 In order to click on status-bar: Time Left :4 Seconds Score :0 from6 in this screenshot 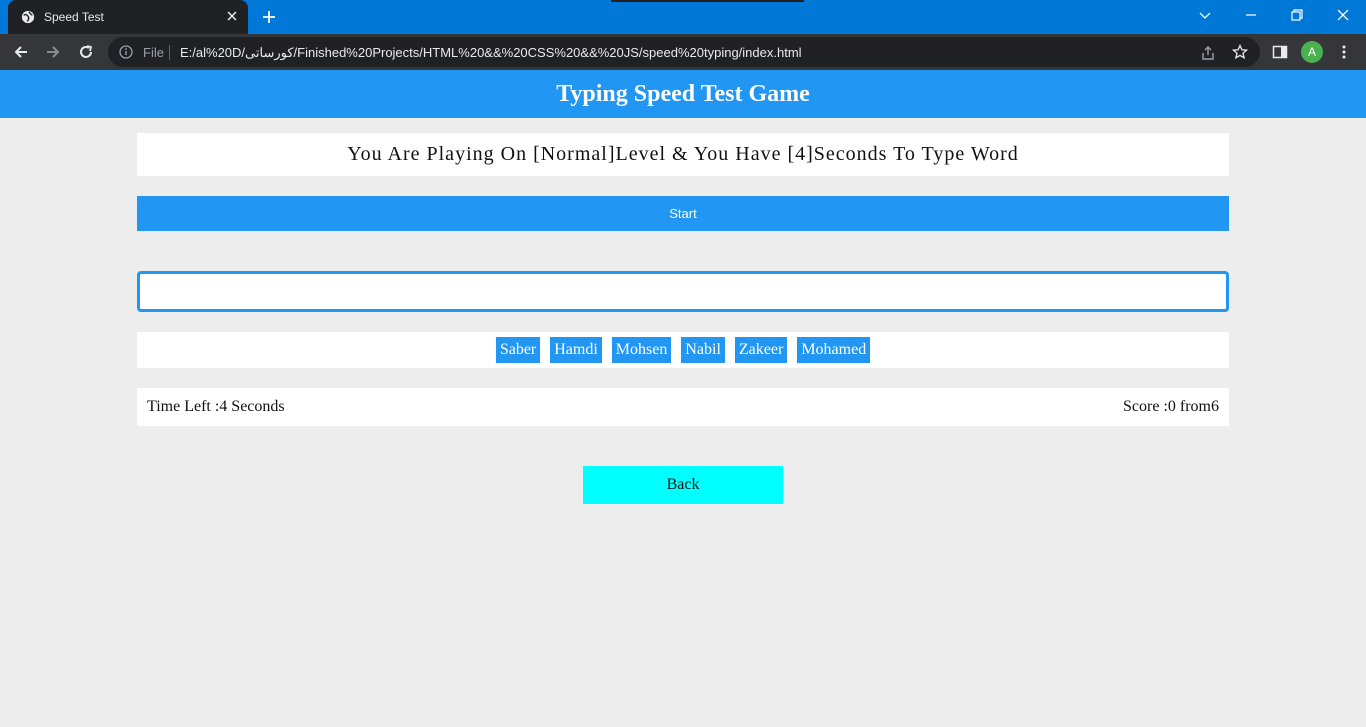, I will do `click(683, 407)`.